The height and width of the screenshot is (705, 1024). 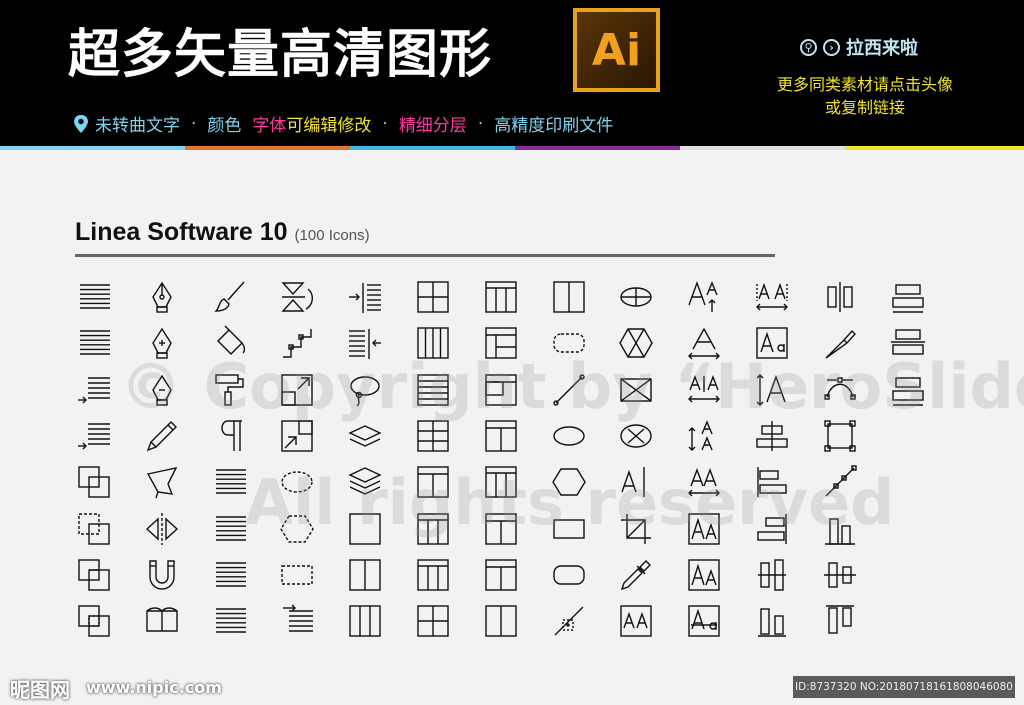 What do you see at coordinates (297, 343) in the screenshot?
I see `path-steps-icon` at bounding box center [297, 343].